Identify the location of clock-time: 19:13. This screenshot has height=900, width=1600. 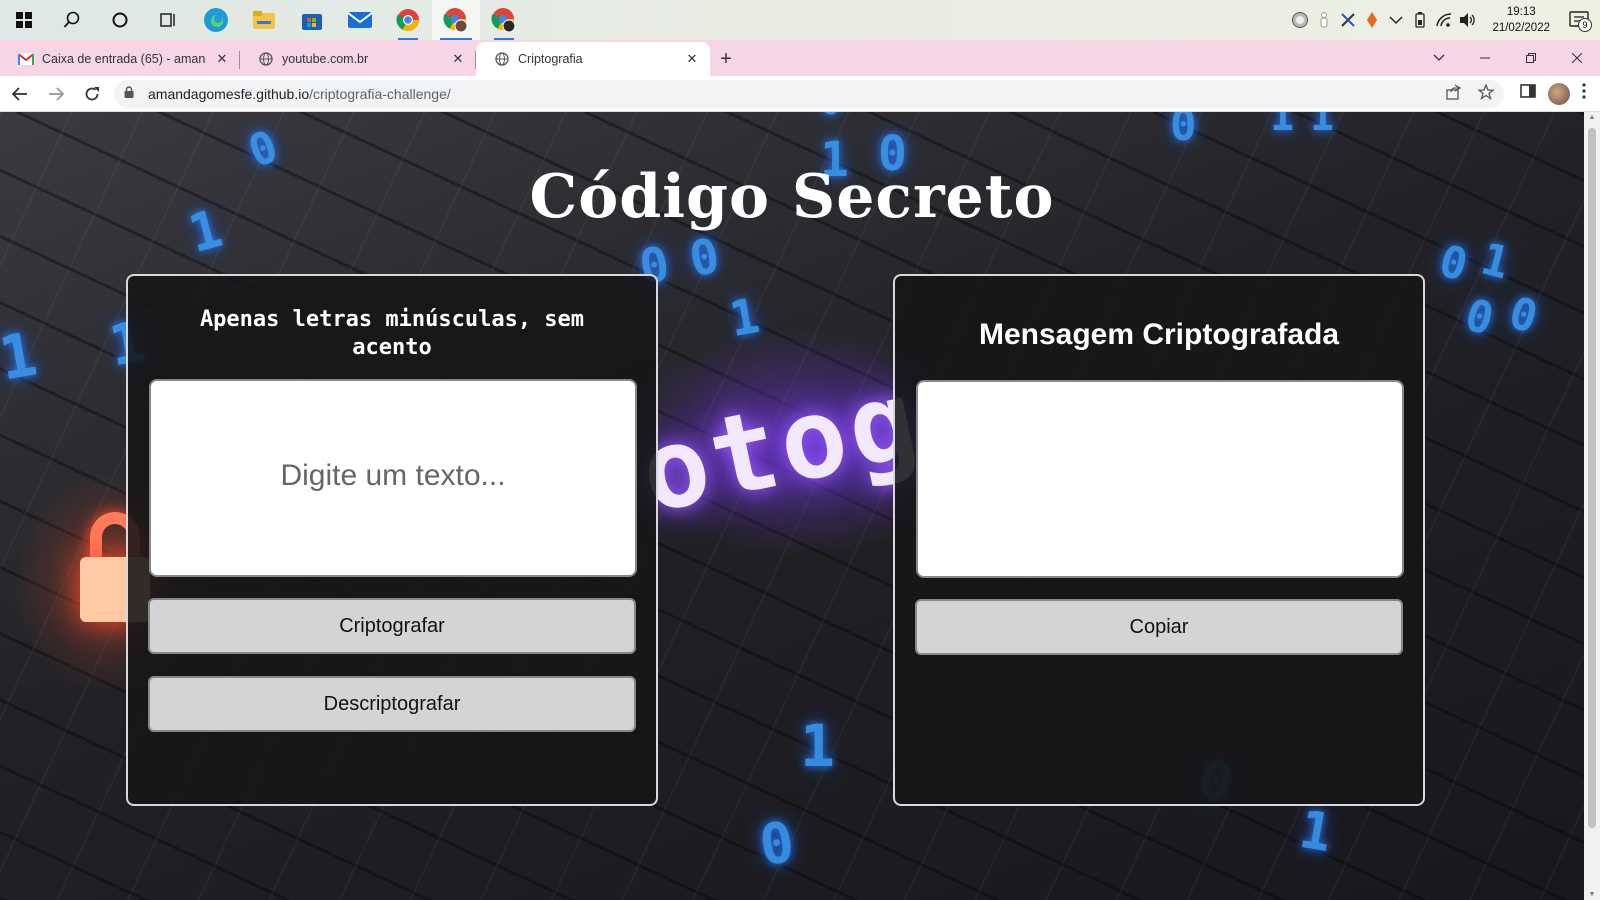
(1521, 12).